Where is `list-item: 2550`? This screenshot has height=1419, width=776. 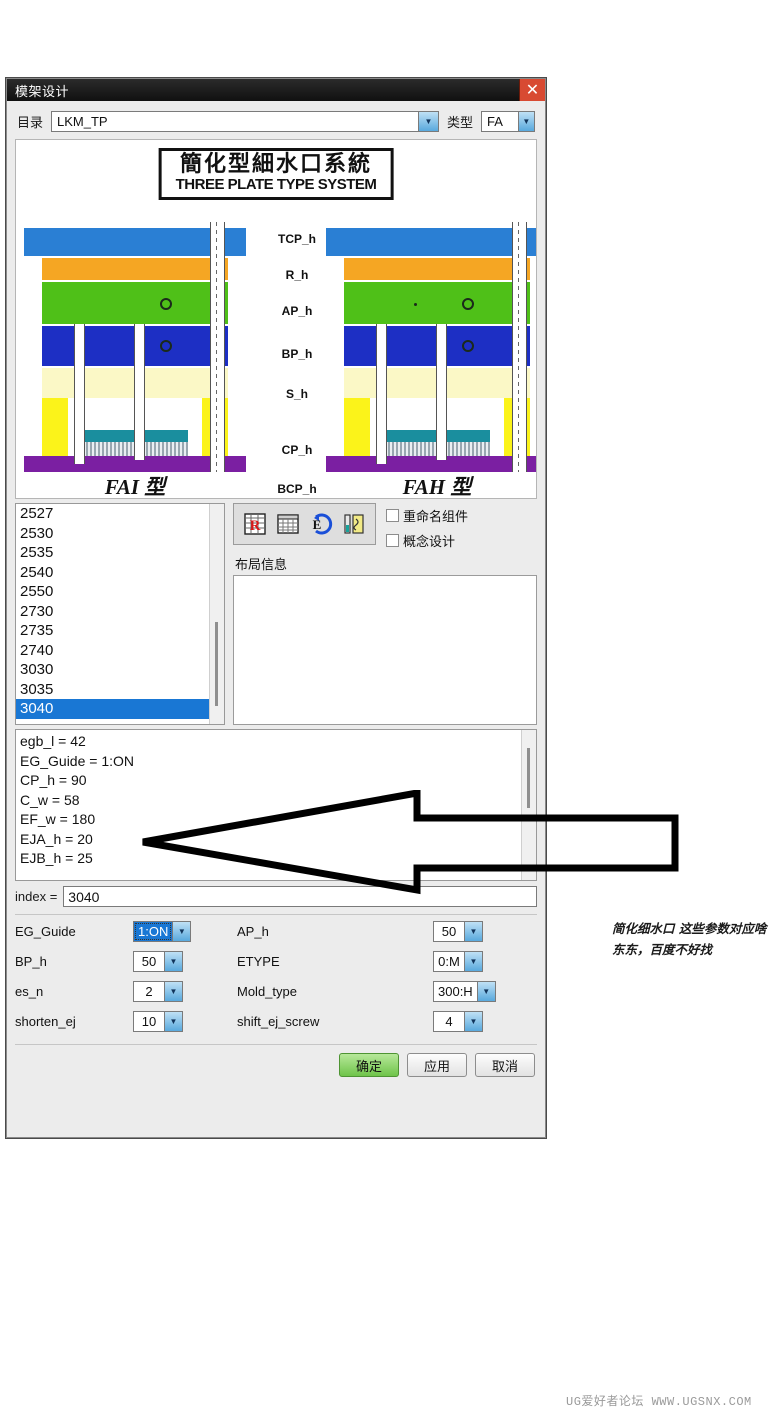
list-item: 2550 is located at coordinates (112, 592).